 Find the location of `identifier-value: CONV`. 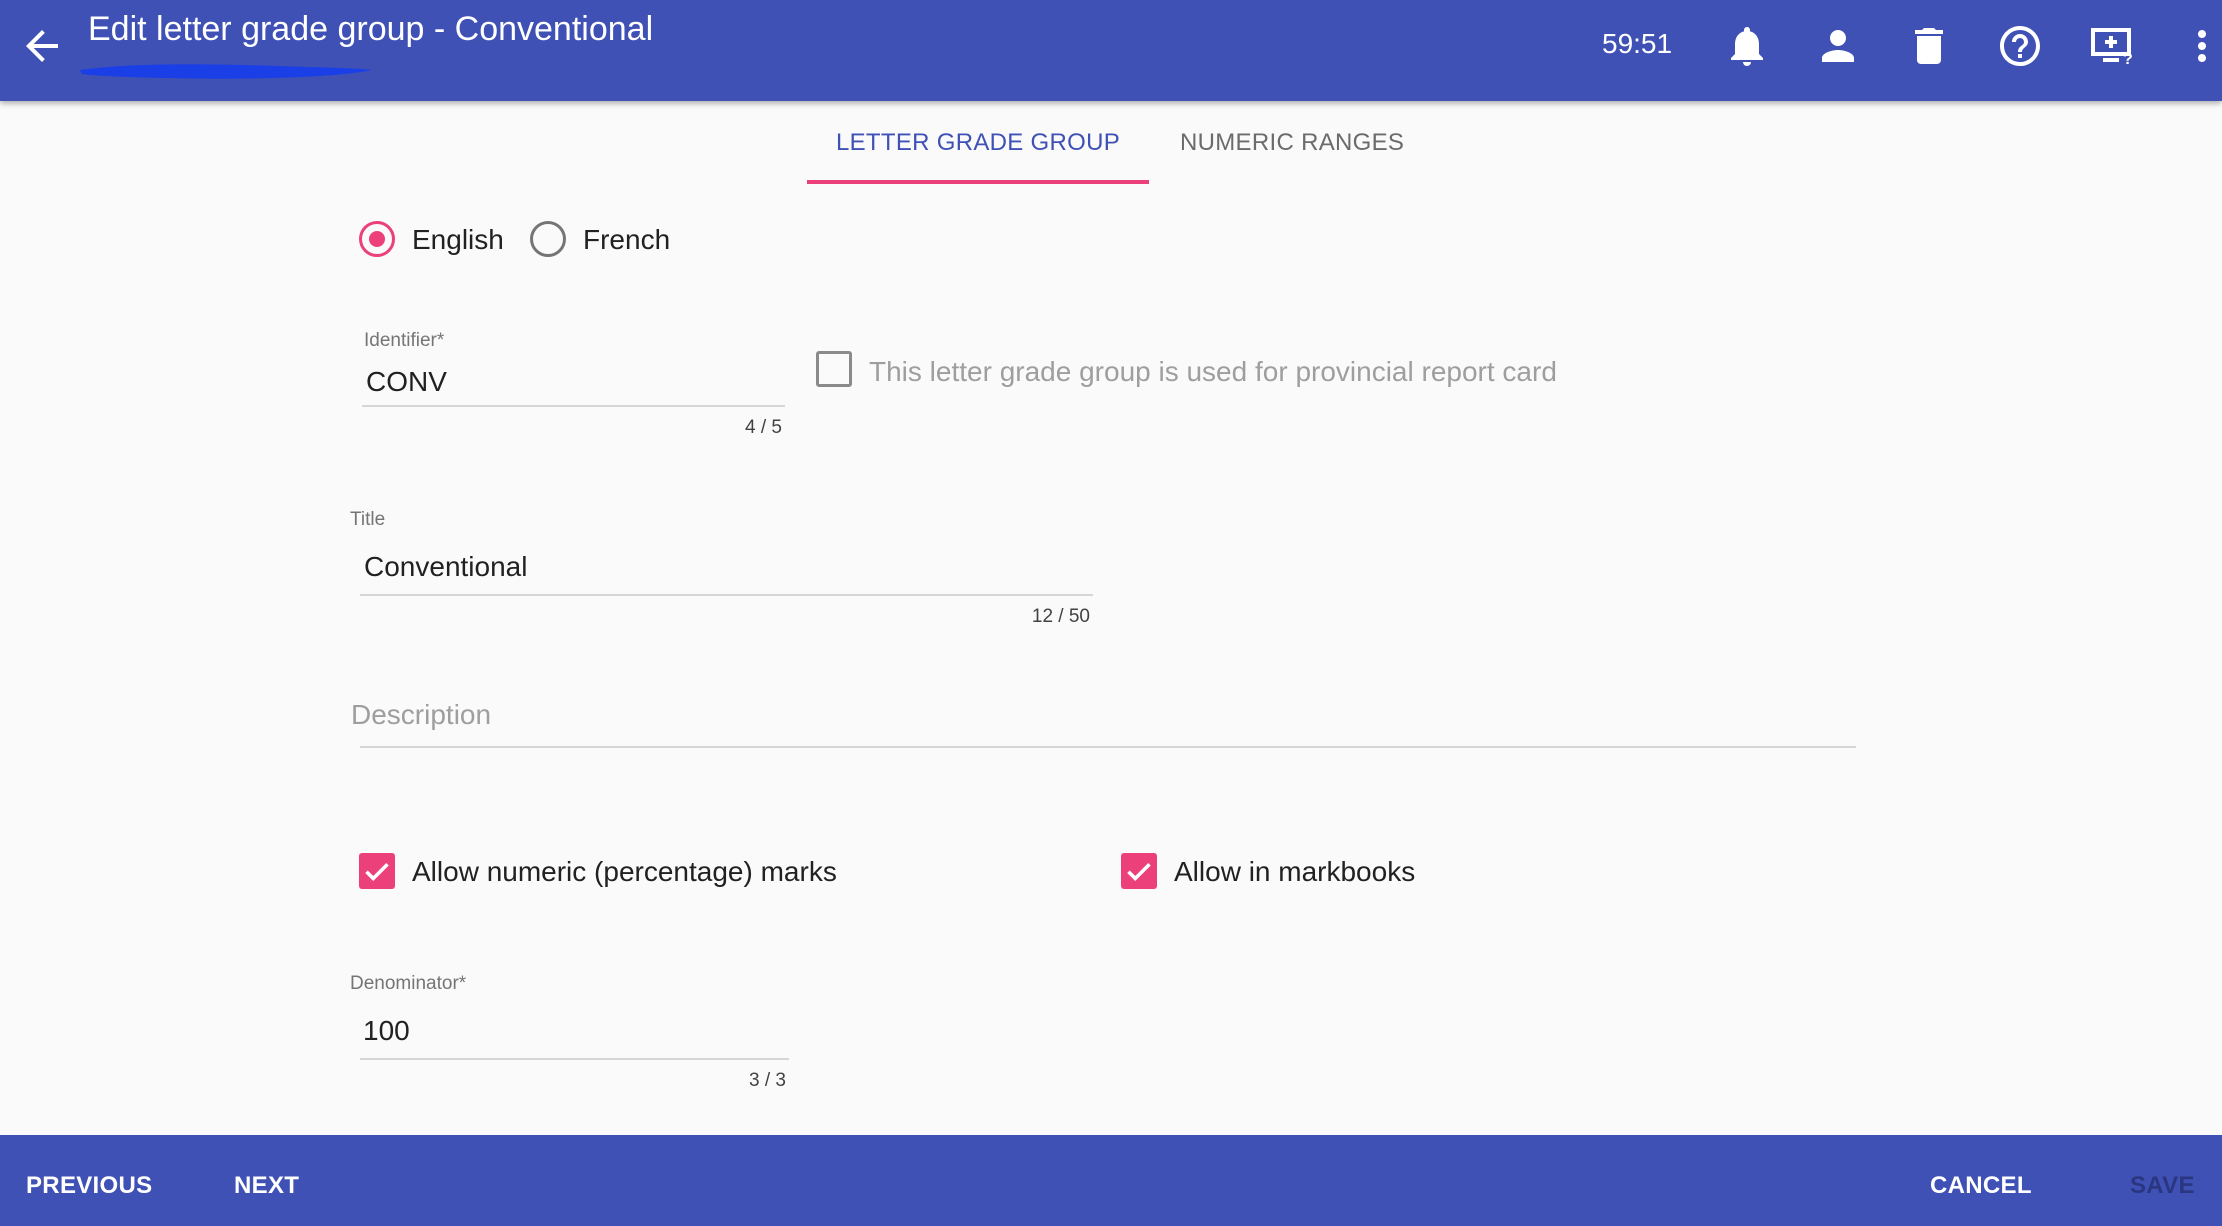

identifier-value: CONV is located at coordinates (406, 381).